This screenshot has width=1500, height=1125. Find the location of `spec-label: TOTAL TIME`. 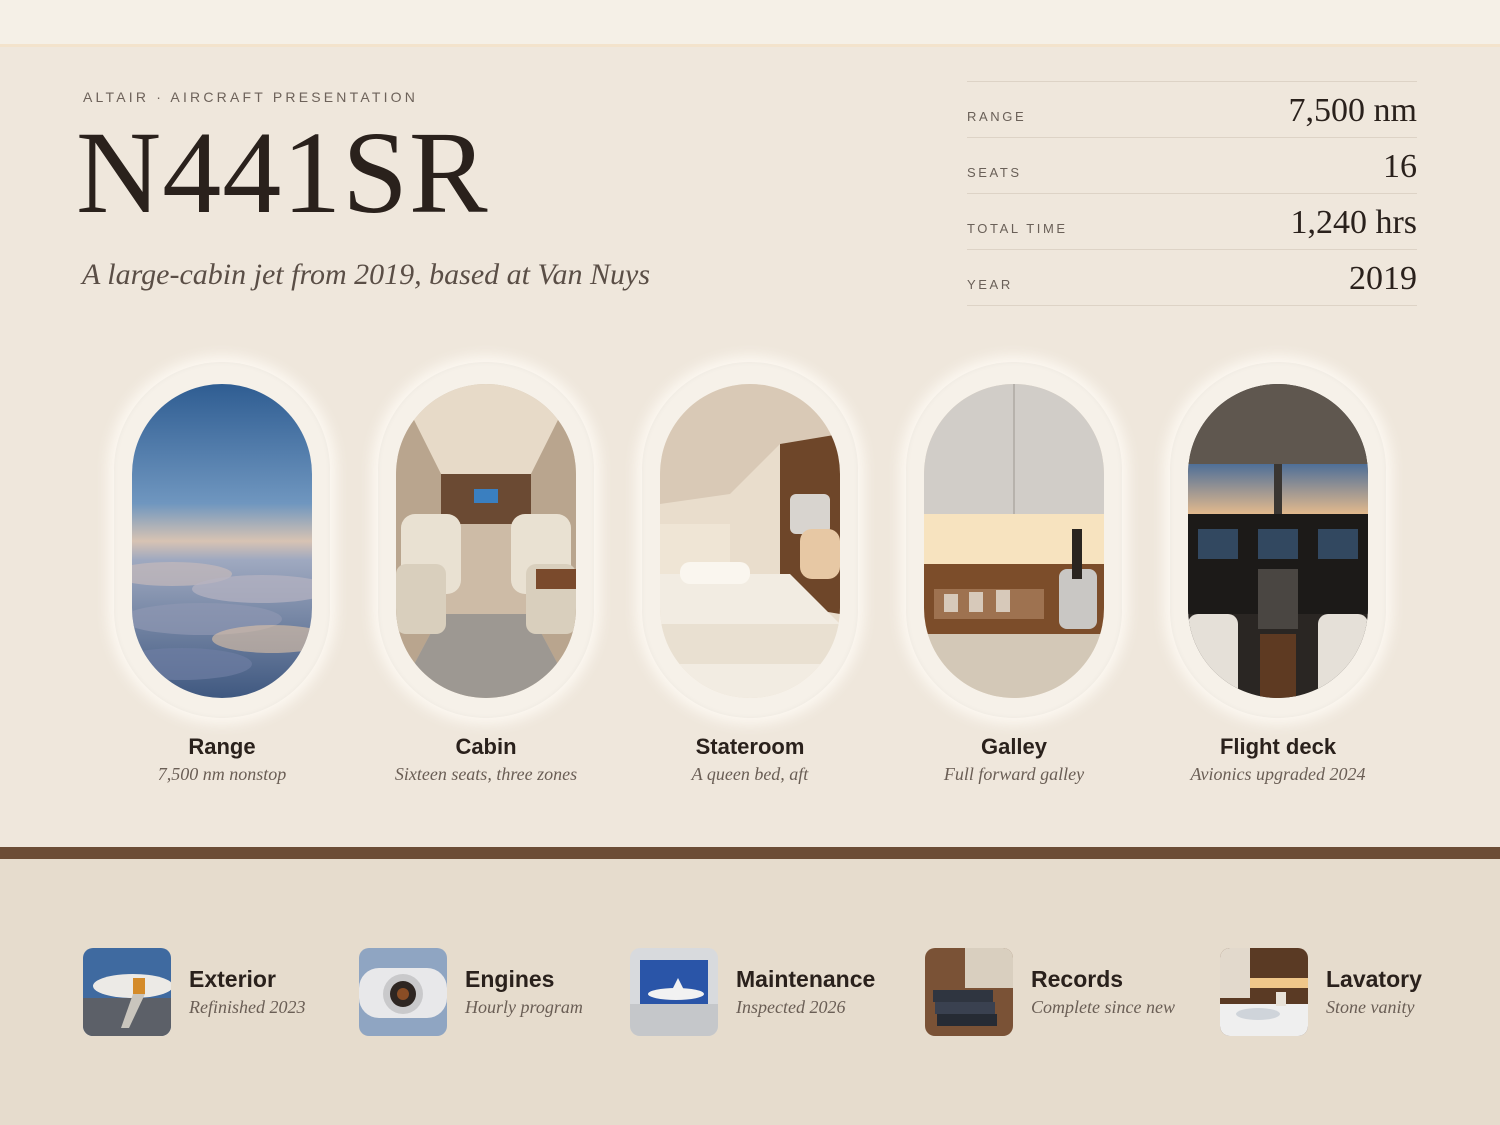

spec-label: TOTAL TIME is located at coordinates (1017, 228).